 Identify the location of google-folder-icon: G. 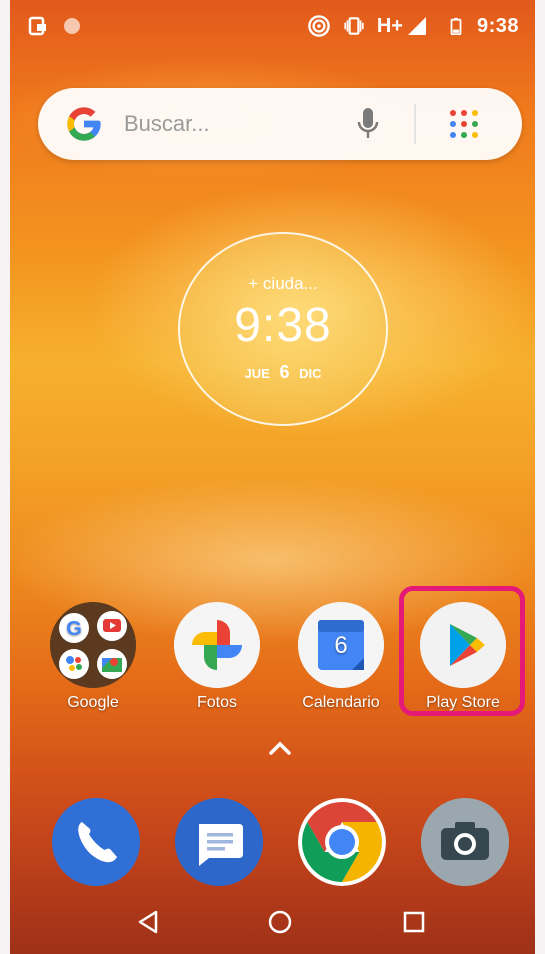
(93, 645).